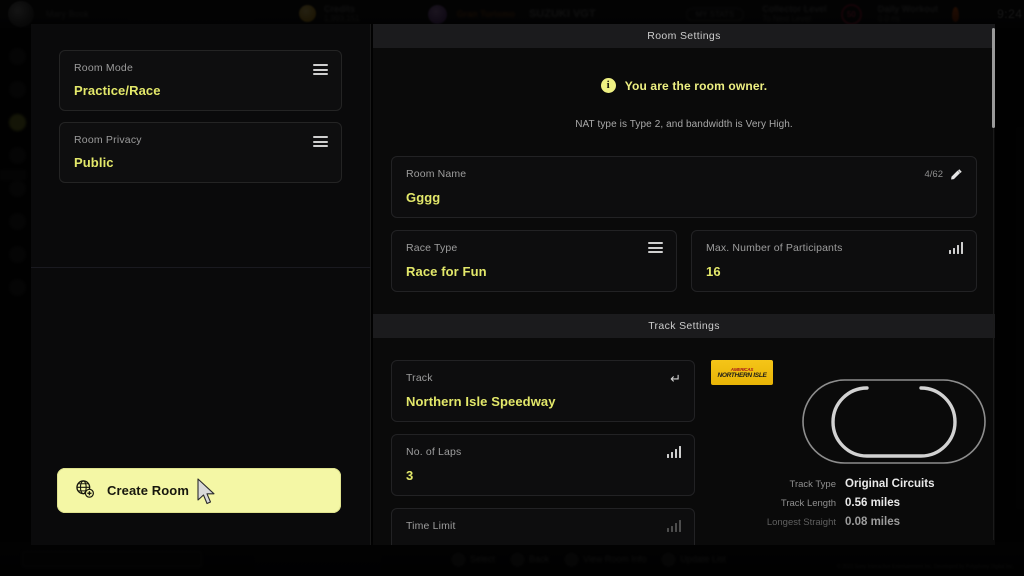  Describe the element at coordinates (410, 475) in the screenshot. I see `laps-value: 3` at that location.